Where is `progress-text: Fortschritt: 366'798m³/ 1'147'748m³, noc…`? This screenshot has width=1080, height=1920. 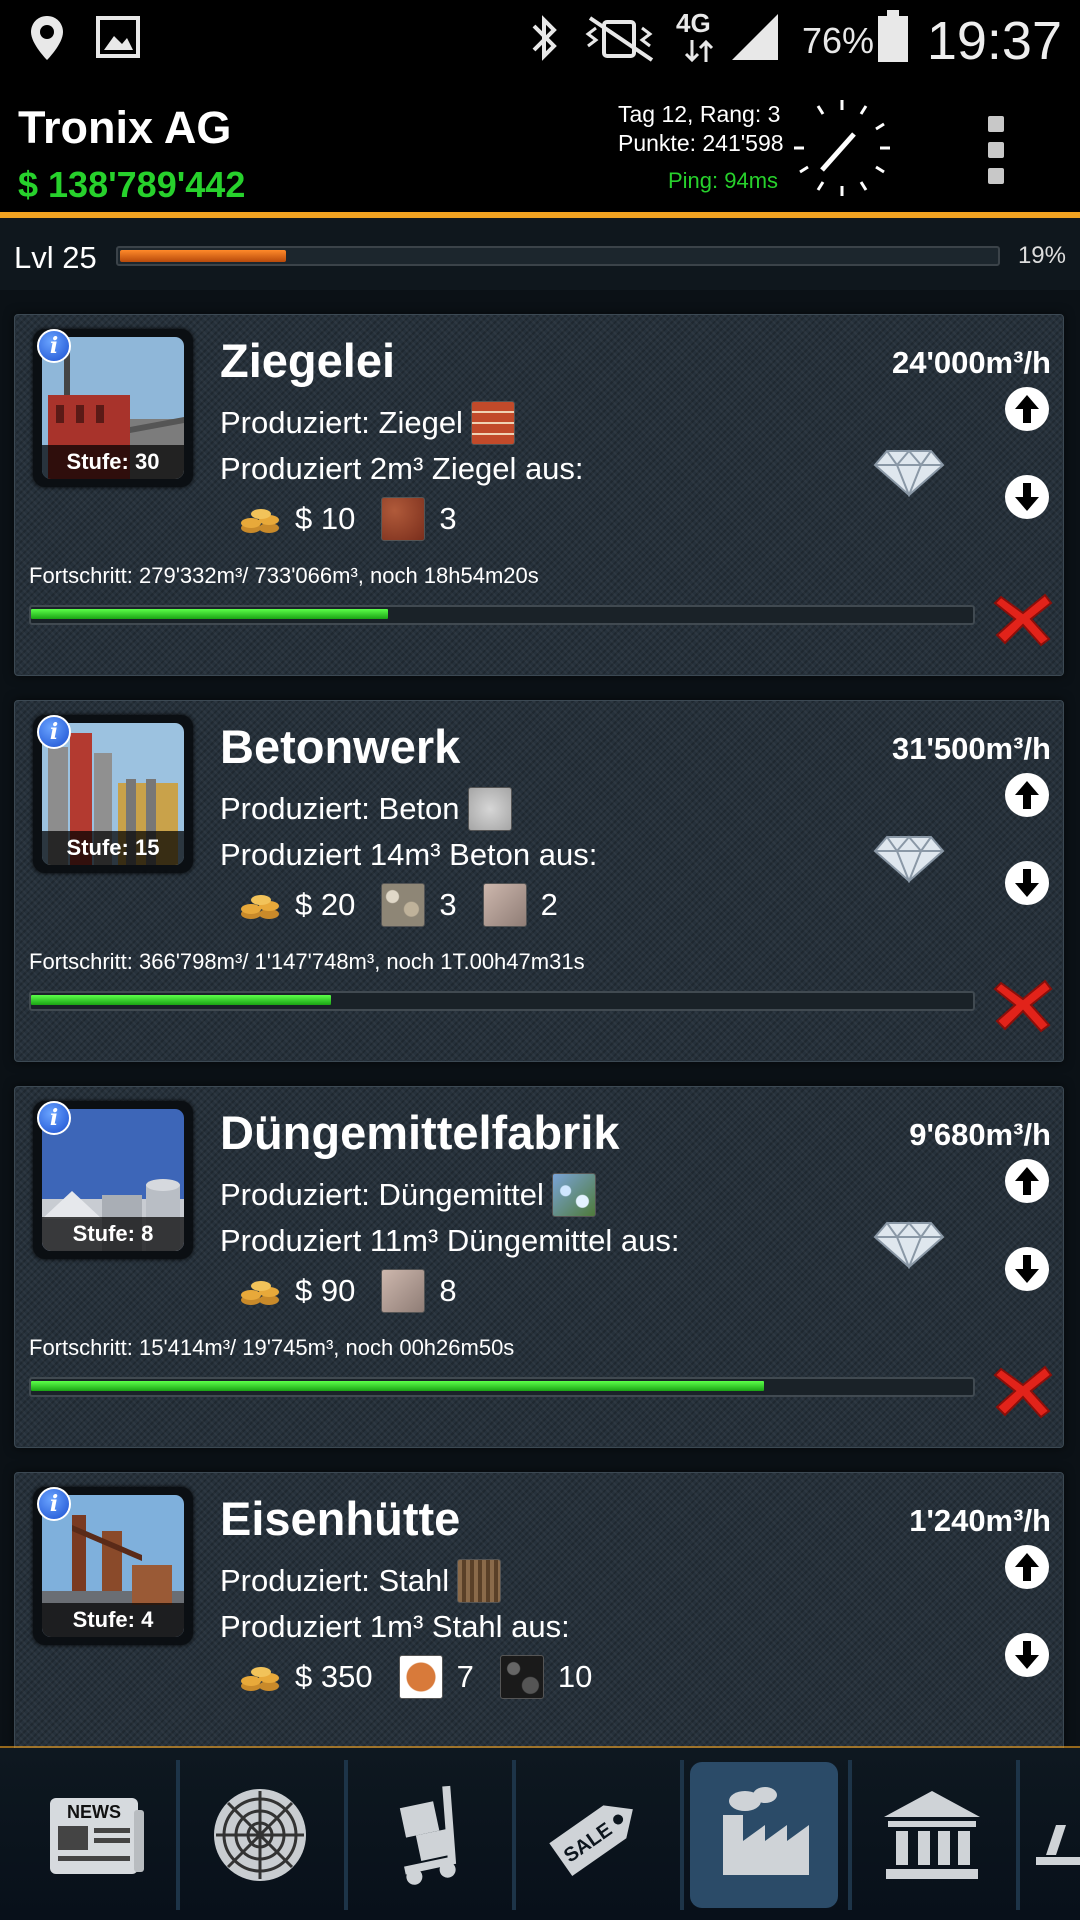 progress-text: Fortschritt: 366'798m³/ 1'147'748m³, noc… is located at coordinates (307, 961).